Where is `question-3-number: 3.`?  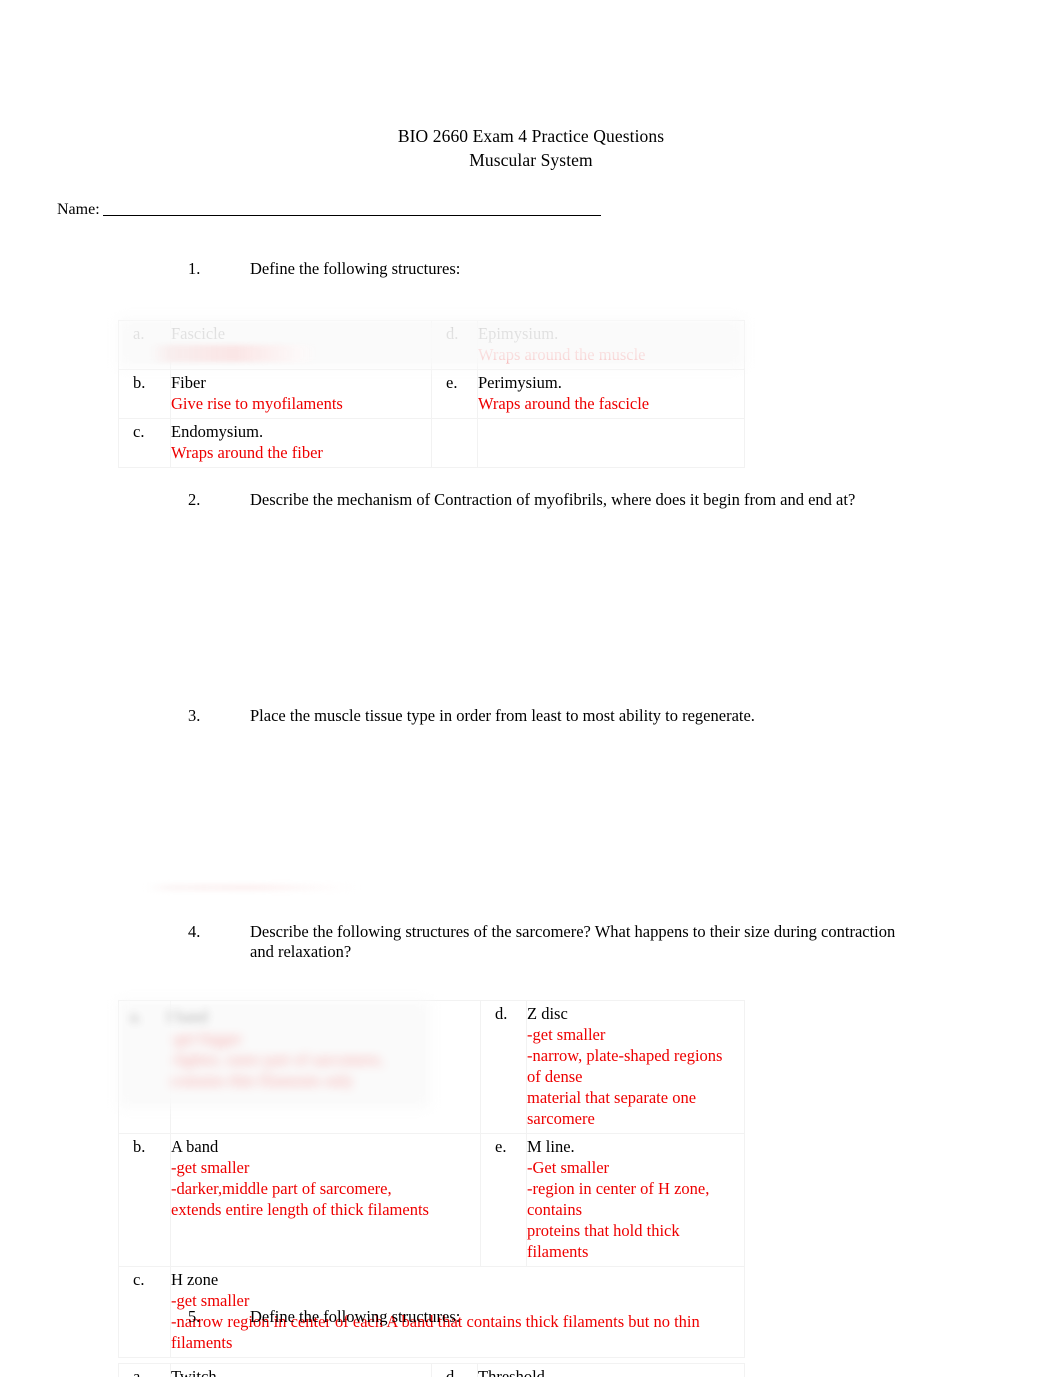
question-3-number: 3. is located at coordinates (194, 715).